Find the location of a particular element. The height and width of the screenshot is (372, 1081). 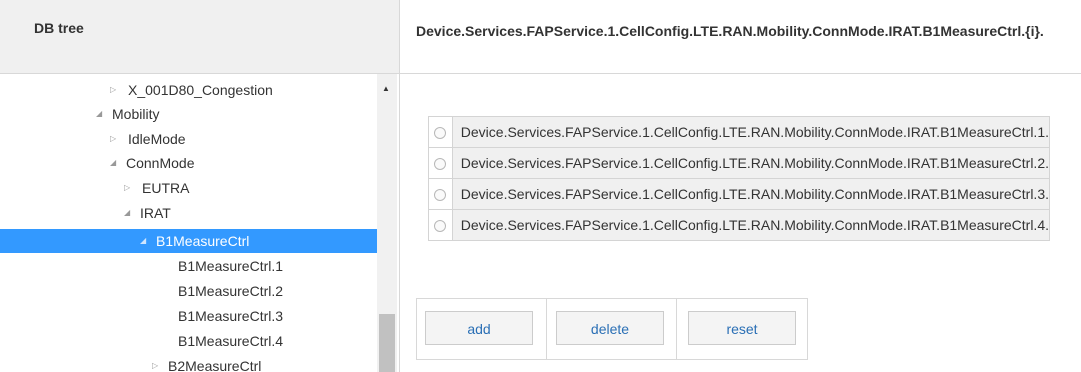

tree-item-label: EUTRA is located at coordinates (166, 188).